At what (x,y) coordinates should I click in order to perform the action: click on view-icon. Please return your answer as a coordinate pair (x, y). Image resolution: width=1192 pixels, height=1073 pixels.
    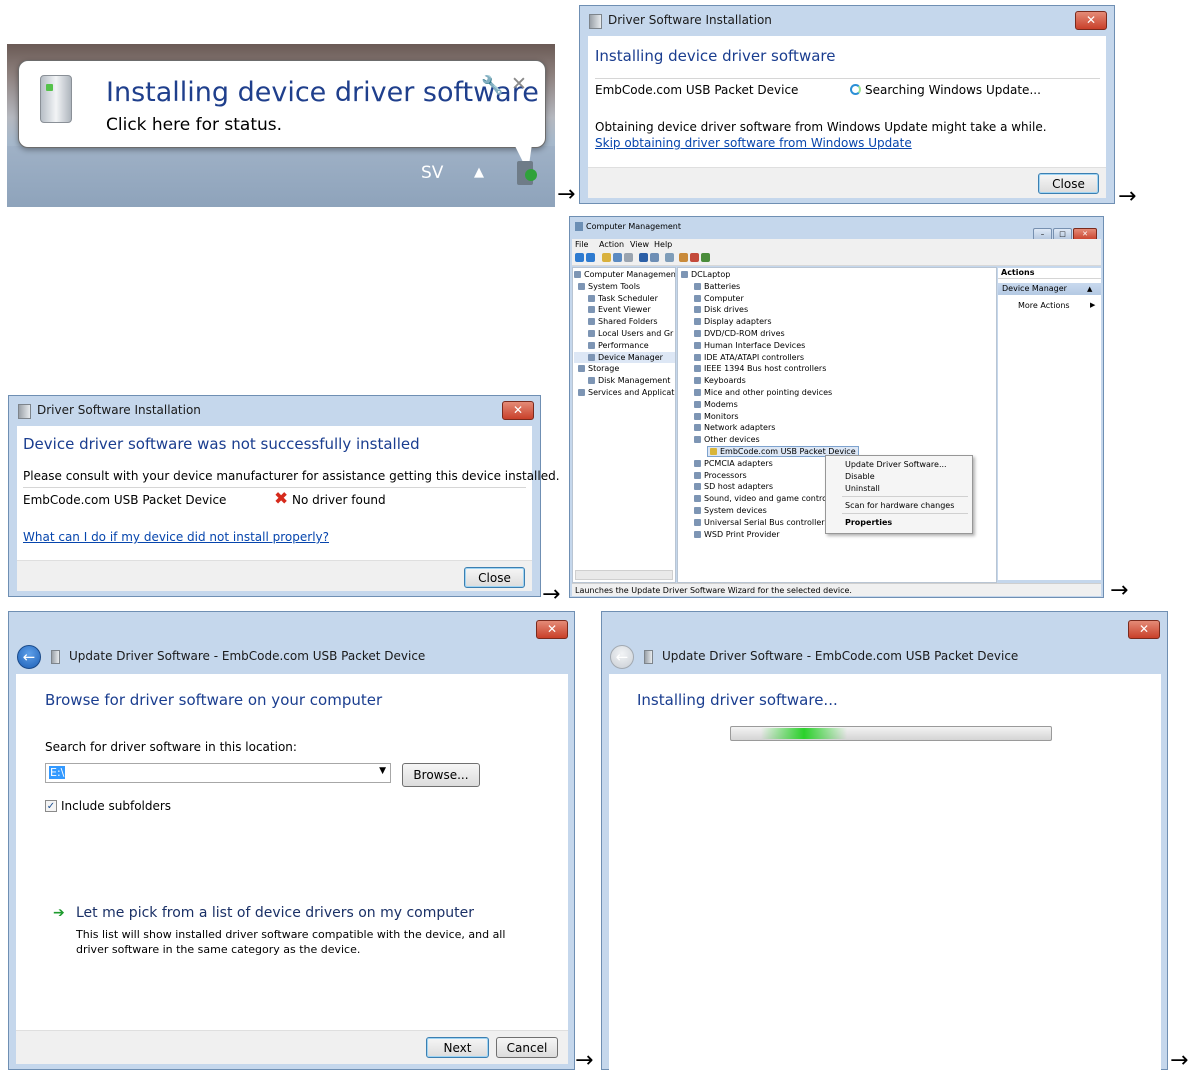
    Looking at the image, I should click on (654, 257).